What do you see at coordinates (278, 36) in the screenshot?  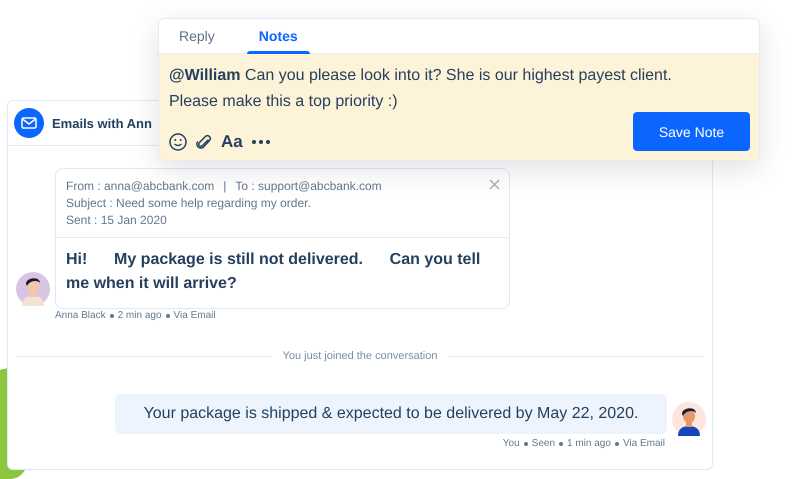 I see `tab: Notes` at bounding box center [278, 36].